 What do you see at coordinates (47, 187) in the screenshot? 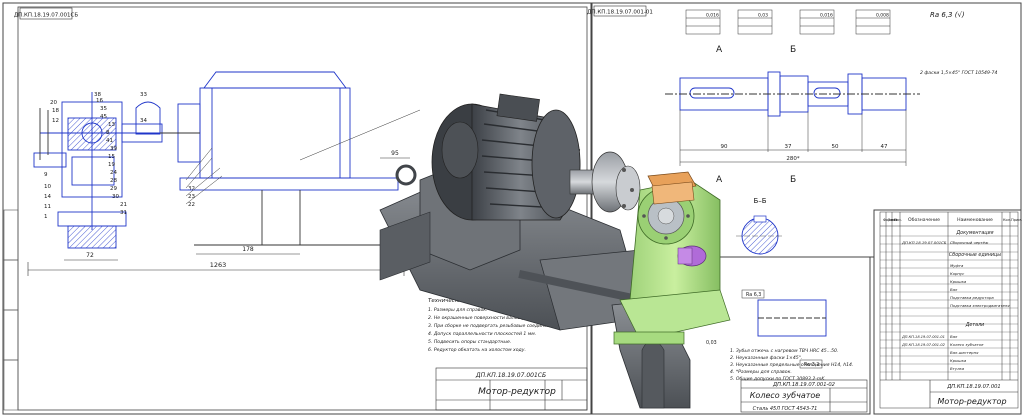
I see `callout-number: 10` at bounding box center [47, 187].